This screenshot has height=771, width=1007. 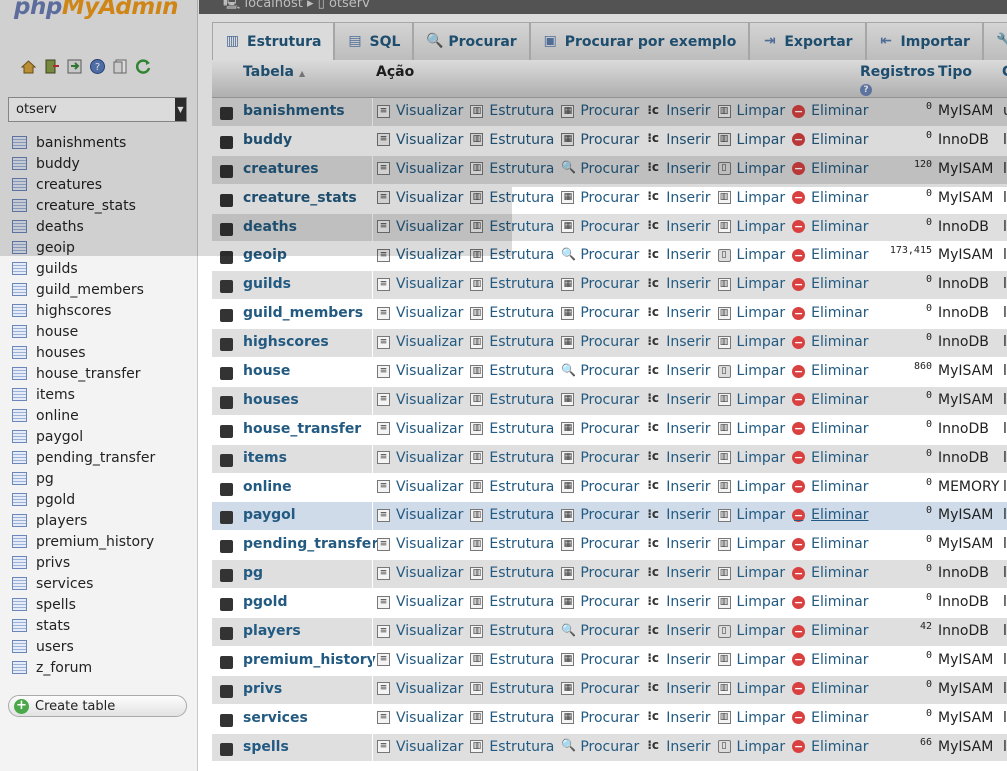 I want to click on table-name-link: geoip, so click(x=265, y=255).